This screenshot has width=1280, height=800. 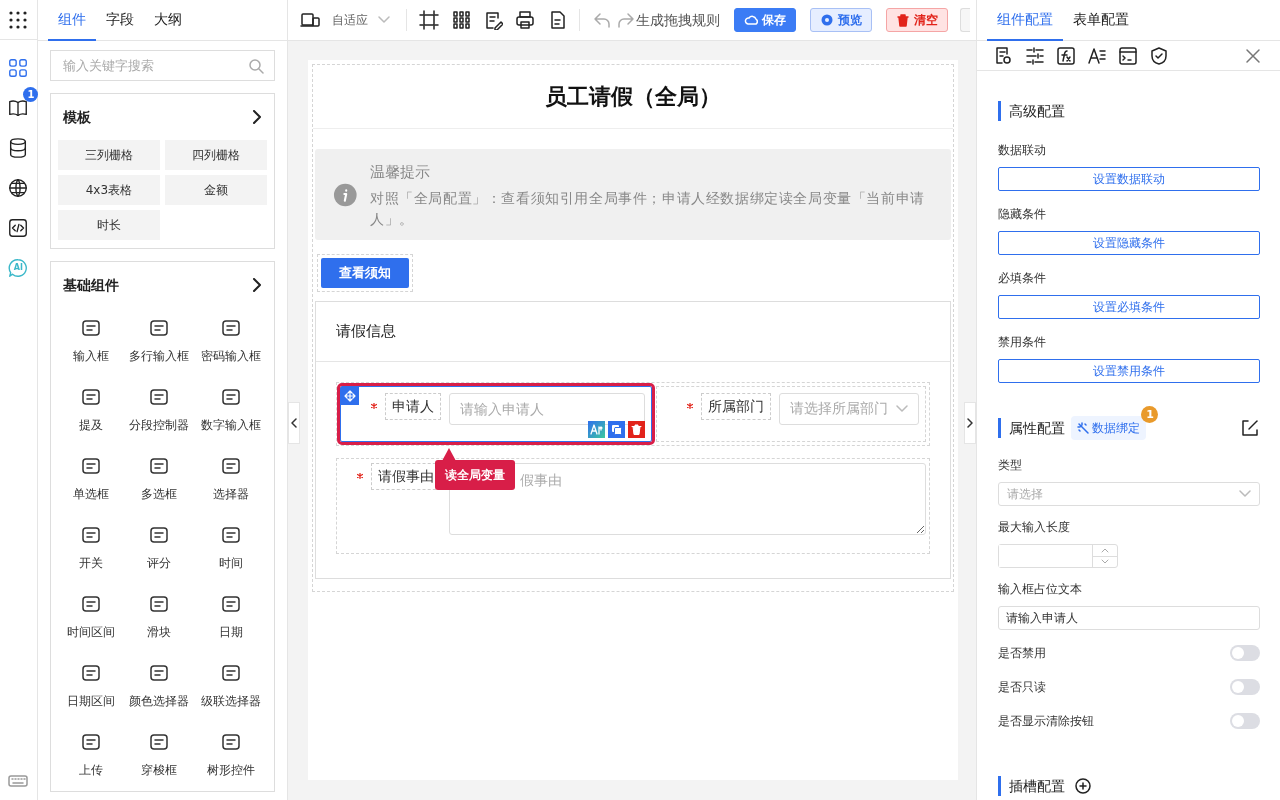 I want to click on grid-icon, so click(x=18, y=68).